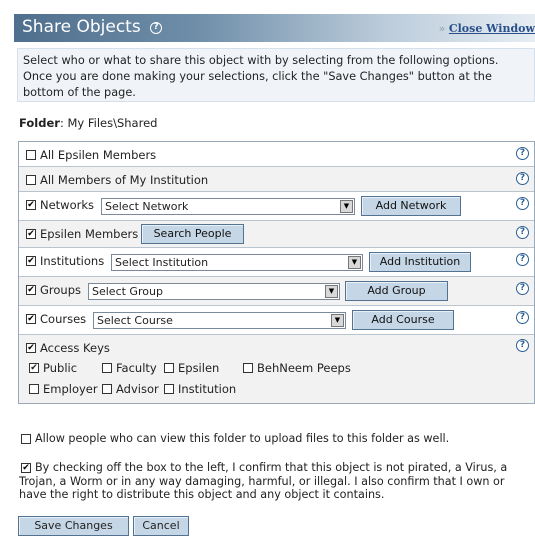 The width and height of the screenshot is (535, 550). Describe the element at coordinates (31, 319) in the screenshot. I see `courses-checkbox: ✔` at that location.